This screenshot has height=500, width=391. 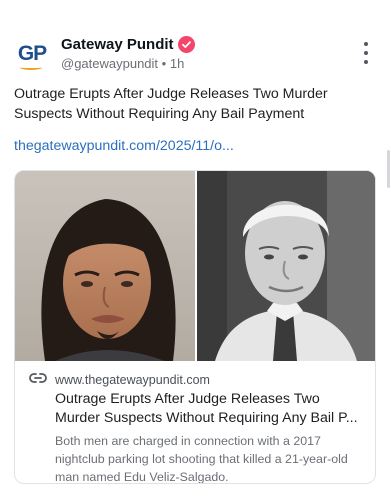 I want to click on link-preview-title-line1: Outrage Erupts After Judge Releases Two, so click(x=187, y=399).